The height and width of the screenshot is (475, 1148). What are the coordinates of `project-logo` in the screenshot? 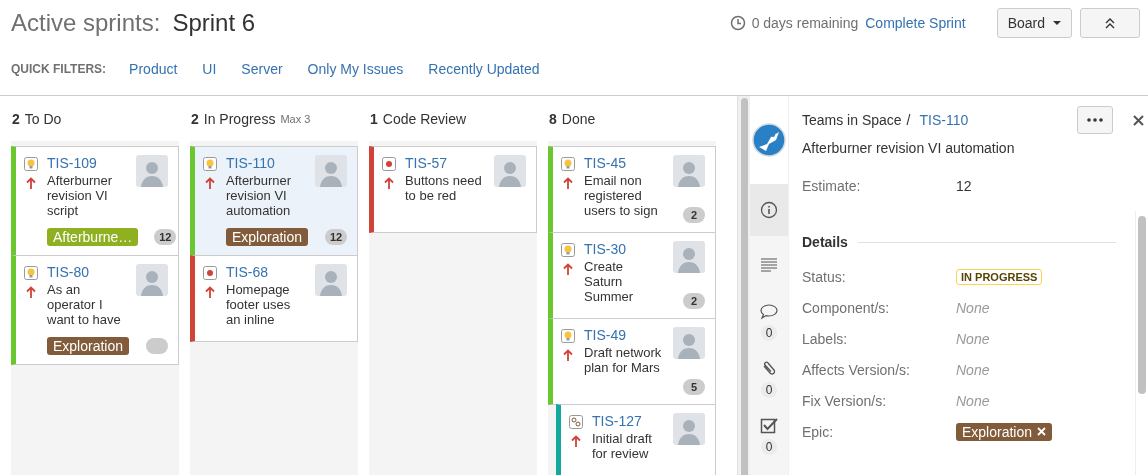 It's located at (769, 140).